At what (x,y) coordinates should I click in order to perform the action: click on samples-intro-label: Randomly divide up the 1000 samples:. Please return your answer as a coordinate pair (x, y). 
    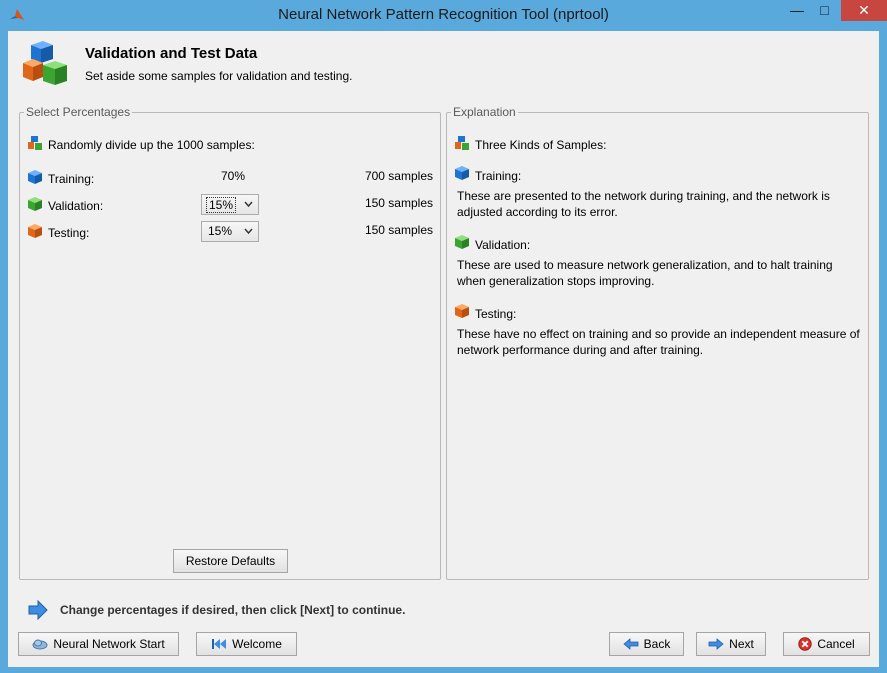
    Looking at the image, I should click on (151, 145).